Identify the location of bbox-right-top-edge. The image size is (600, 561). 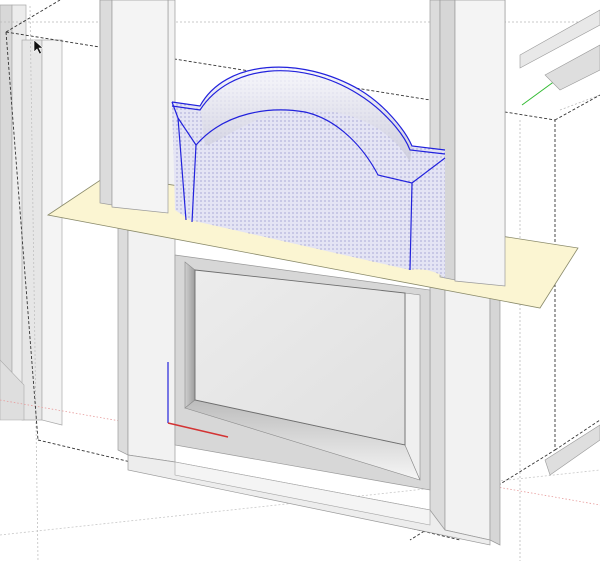
(577, 107).